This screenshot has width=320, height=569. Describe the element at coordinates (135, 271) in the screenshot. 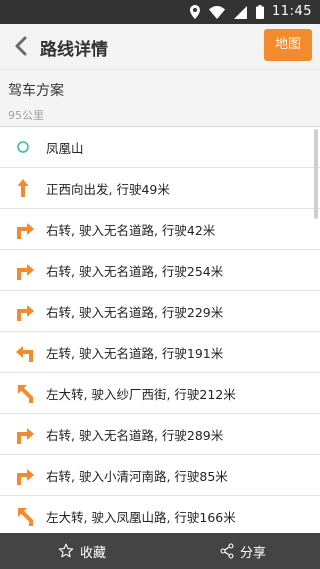

I see `step-text: 右转, 驶入无名道路, 行驶254米` at that location.